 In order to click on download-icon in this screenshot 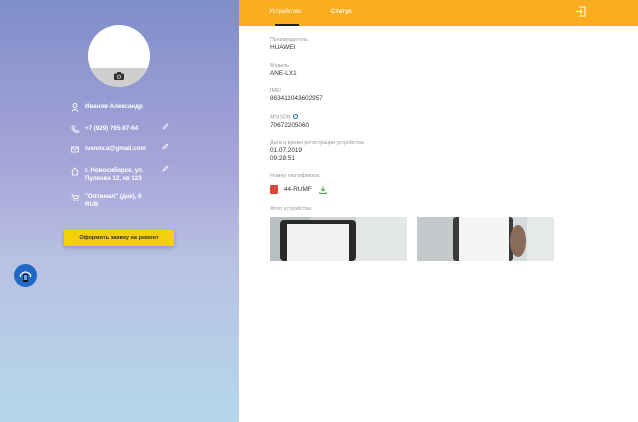, I will do `click(323, 190)`.